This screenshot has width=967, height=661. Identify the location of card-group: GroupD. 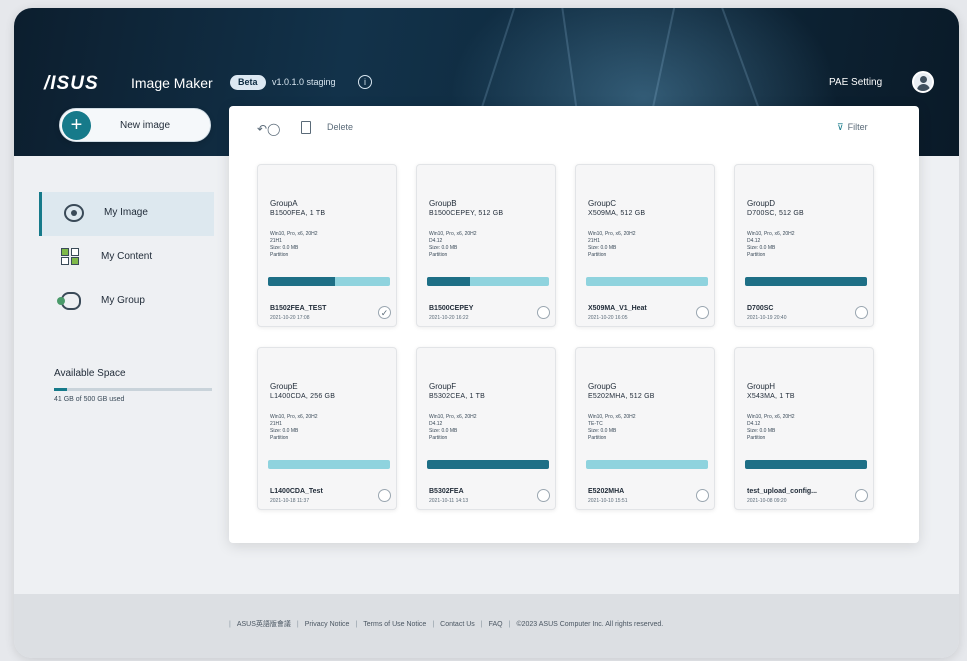
(761, 203).